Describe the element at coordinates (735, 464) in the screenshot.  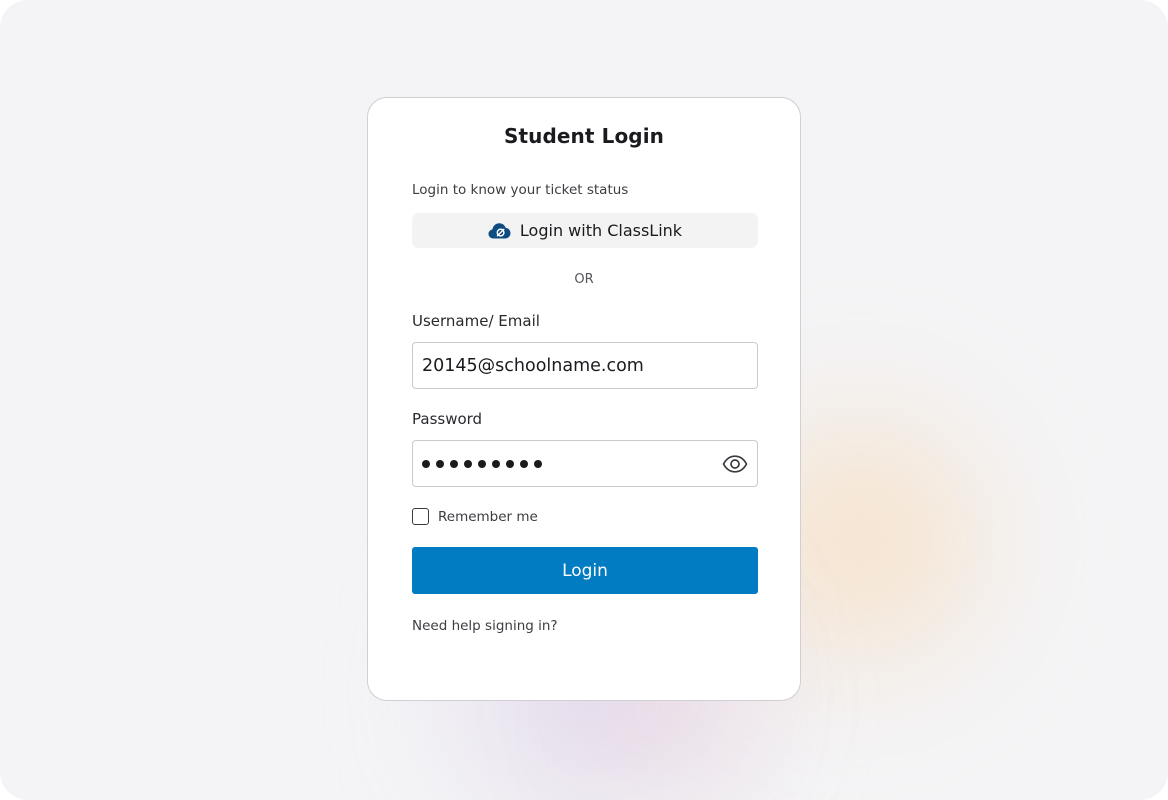
I see `eye-icon` at that location.